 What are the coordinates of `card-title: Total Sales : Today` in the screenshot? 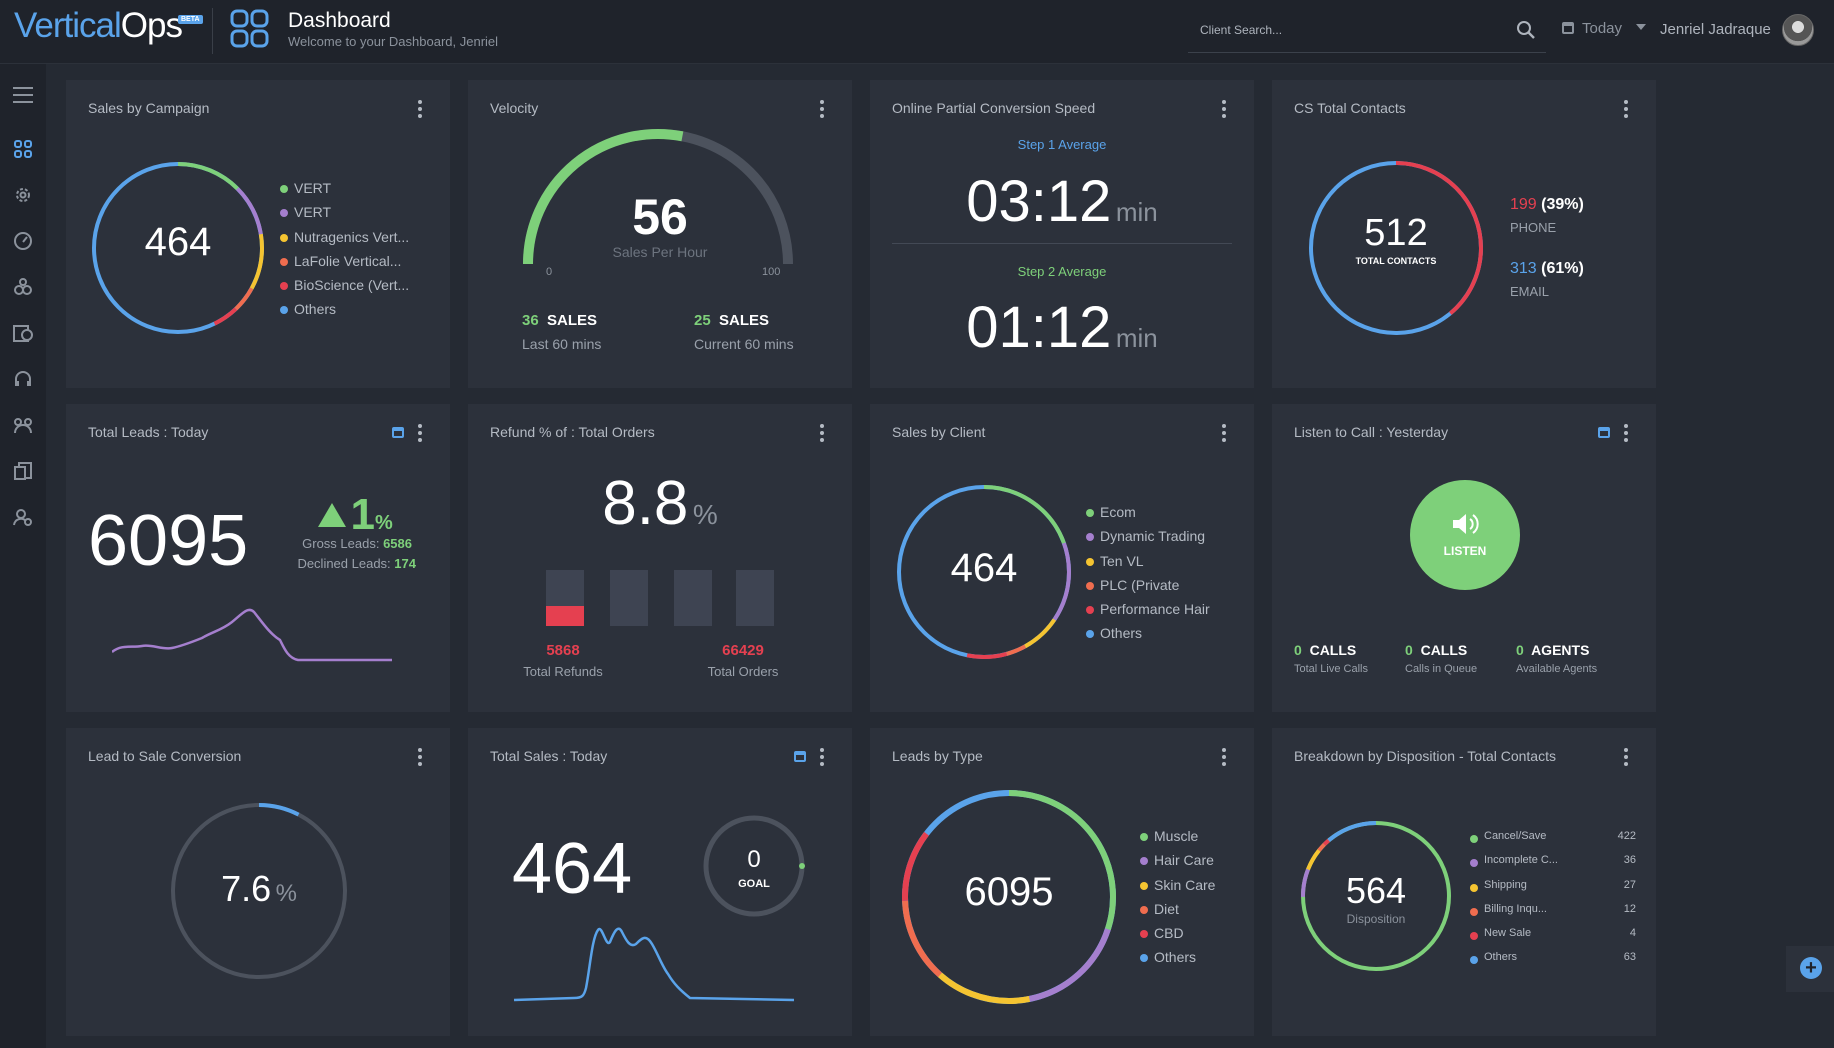 It's located at (549, 756).